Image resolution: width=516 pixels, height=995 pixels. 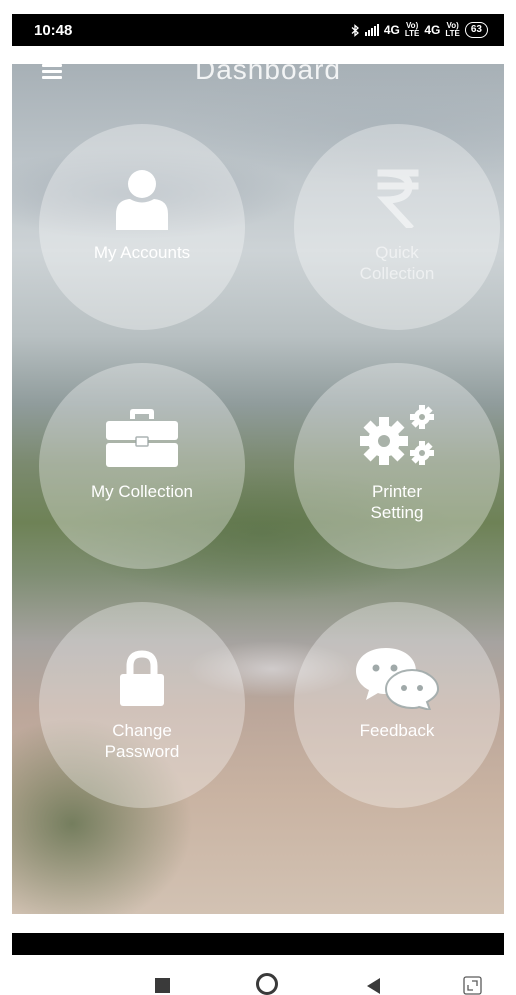 What do you see at coordinates (398, 198) in the screenshot?
I see `rupee-icon` at bounding box center [398, 198].